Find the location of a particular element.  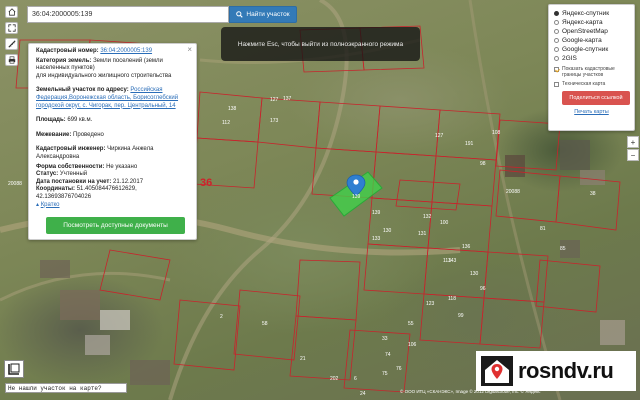

ownership-value: Не указано is located at coordinates (122, 166).